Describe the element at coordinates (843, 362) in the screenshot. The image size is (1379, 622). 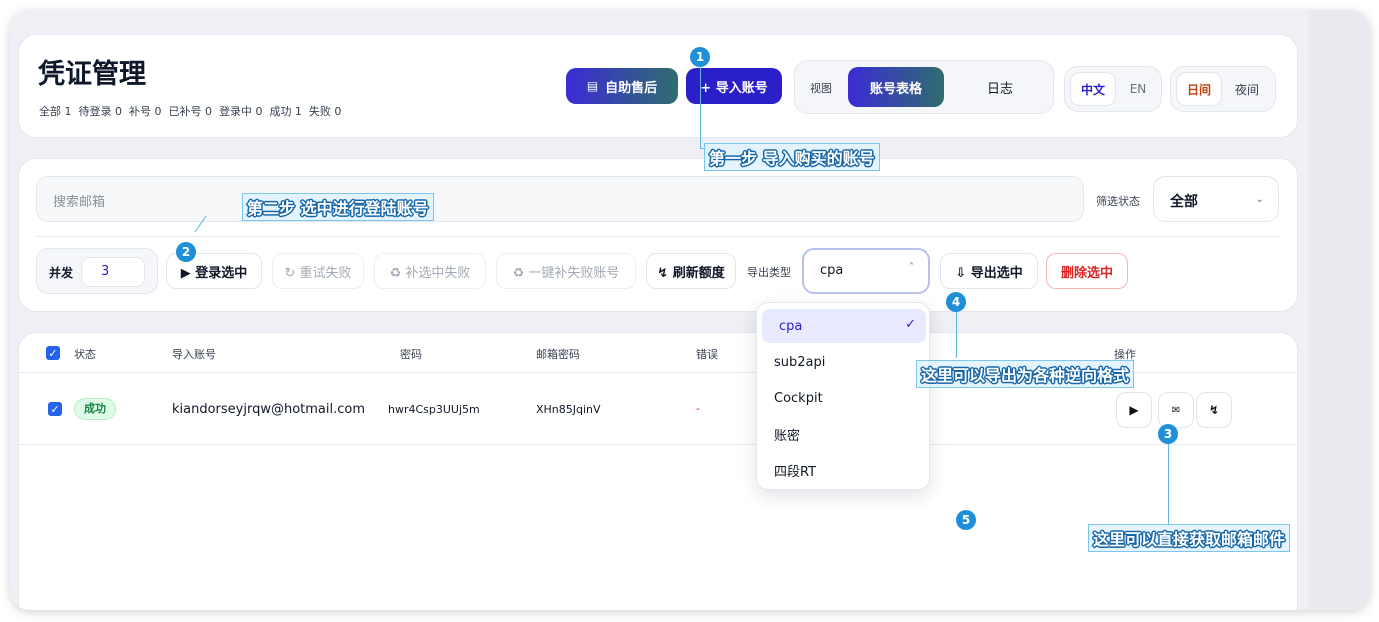
I see `option-sub2api: sub2api` at that location.